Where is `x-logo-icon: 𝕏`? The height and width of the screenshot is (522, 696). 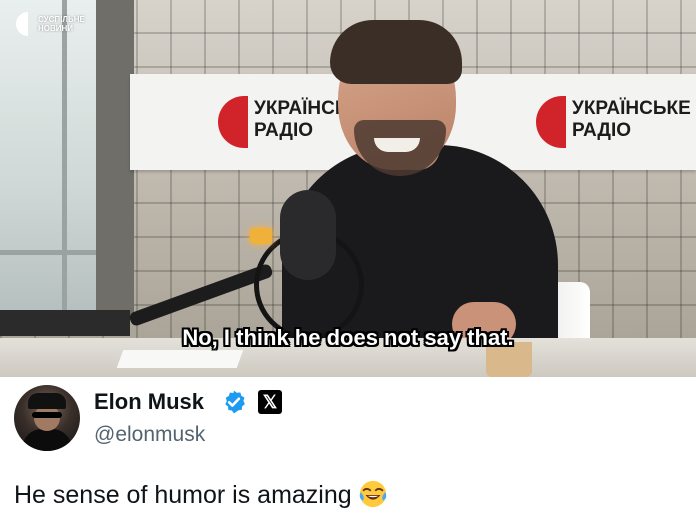
x-logo-icon: 𝕏 is located at coordinates (270, 402).